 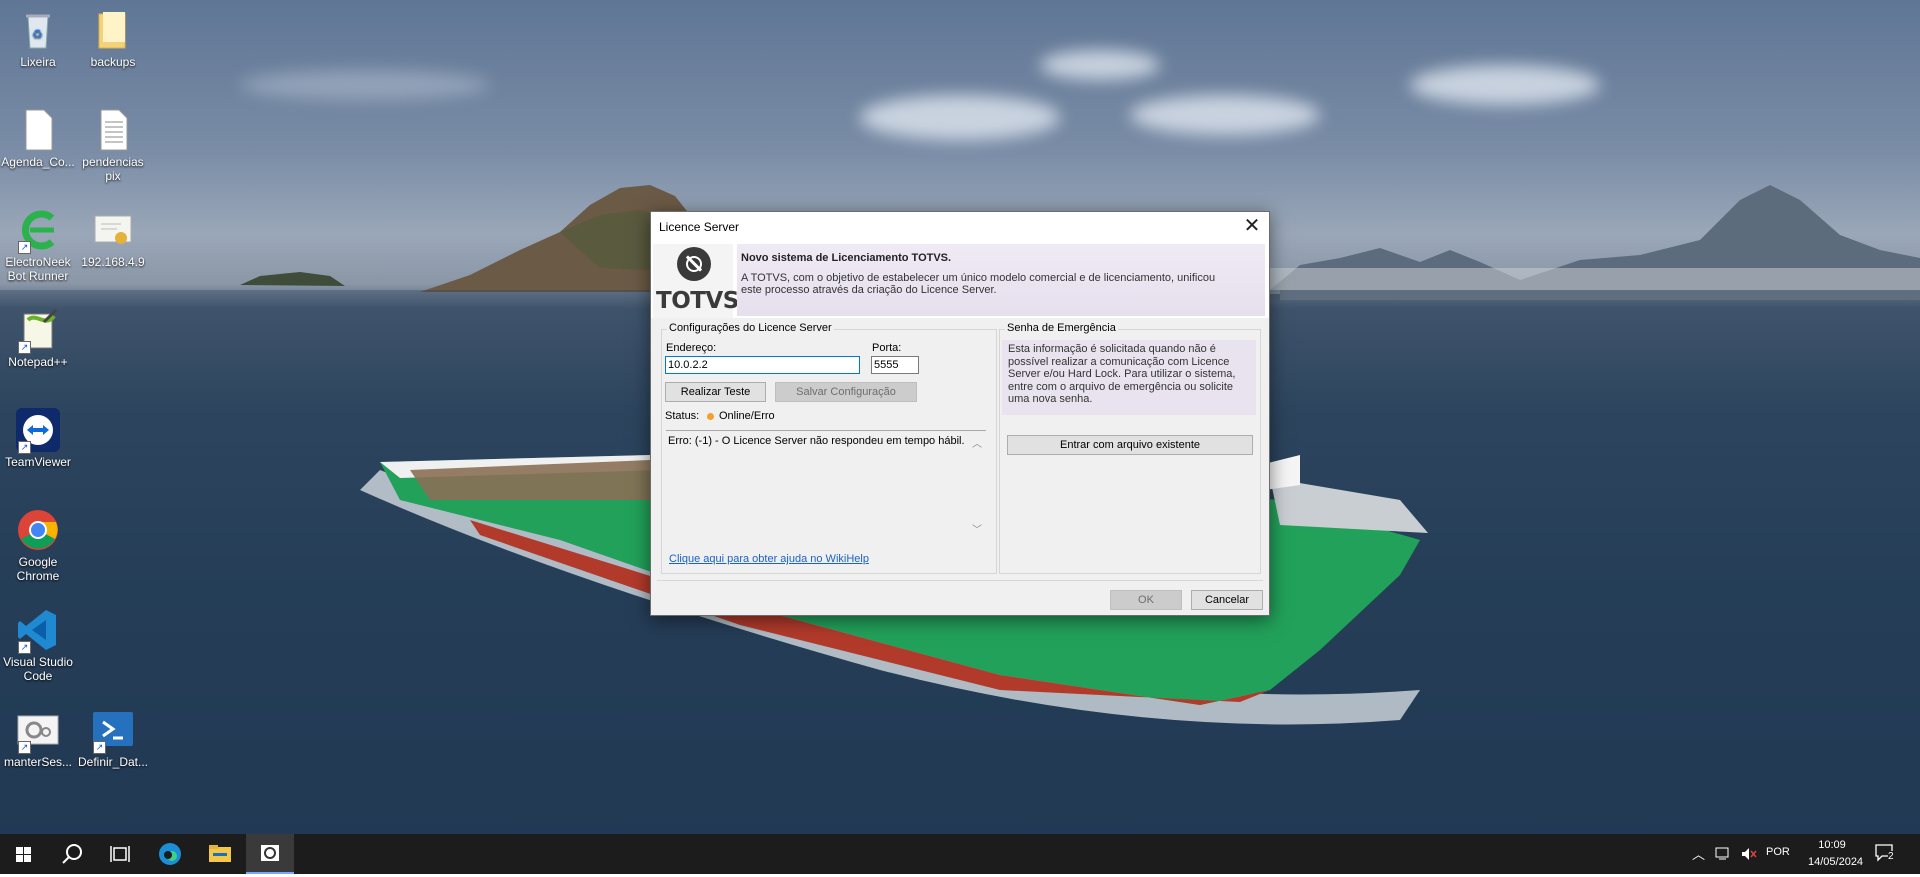 What do you see at coordinates (1749, 854) in the screenshot?
I see `volume-muted-icon` at bounding box center [1749, 854].